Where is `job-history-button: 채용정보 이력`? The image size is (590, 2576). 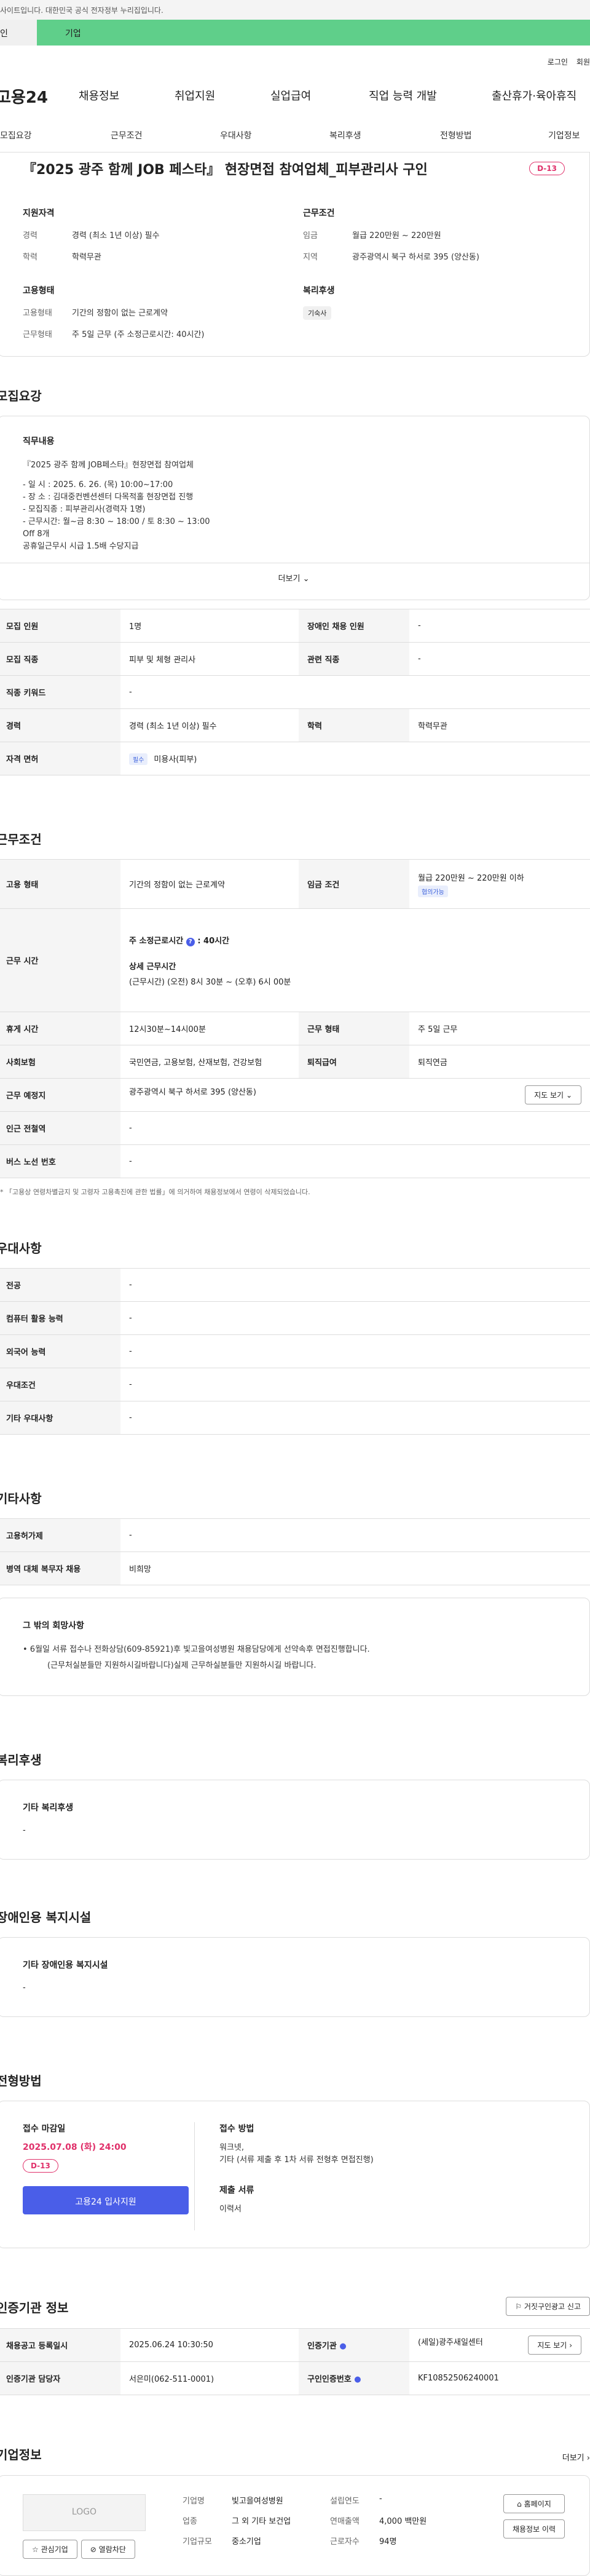
job-history-button: 채용정보 이력 is located at coordinates (534, 2528).